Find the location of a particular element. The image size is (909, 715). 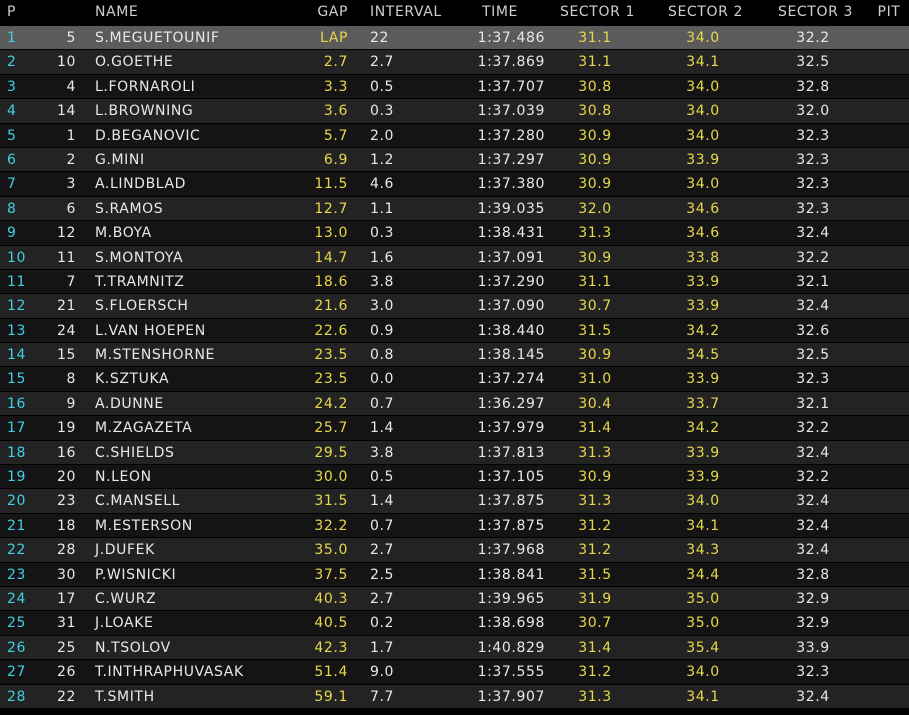

sector-1: 30.8 is located at coordinates (595, 86).